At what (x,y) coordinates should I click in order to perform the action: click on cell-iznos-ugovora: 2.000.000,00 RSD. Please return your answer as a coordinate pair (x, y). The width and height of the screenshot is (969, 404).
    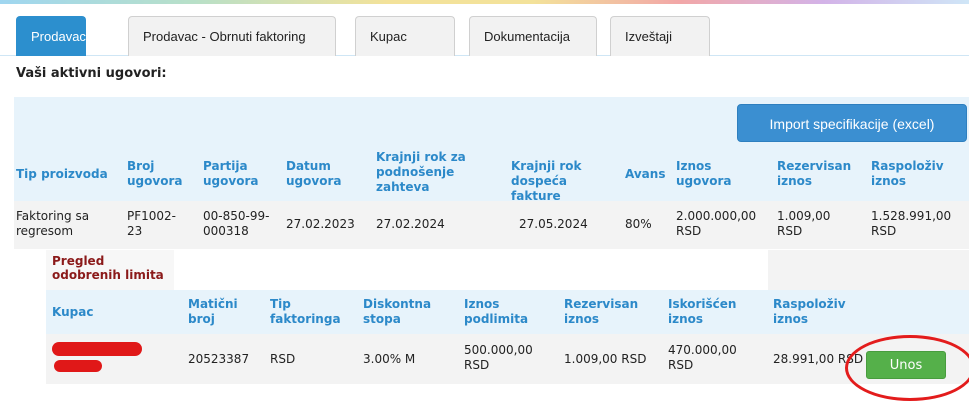
    Looking at the image, I should click on (716, 223).